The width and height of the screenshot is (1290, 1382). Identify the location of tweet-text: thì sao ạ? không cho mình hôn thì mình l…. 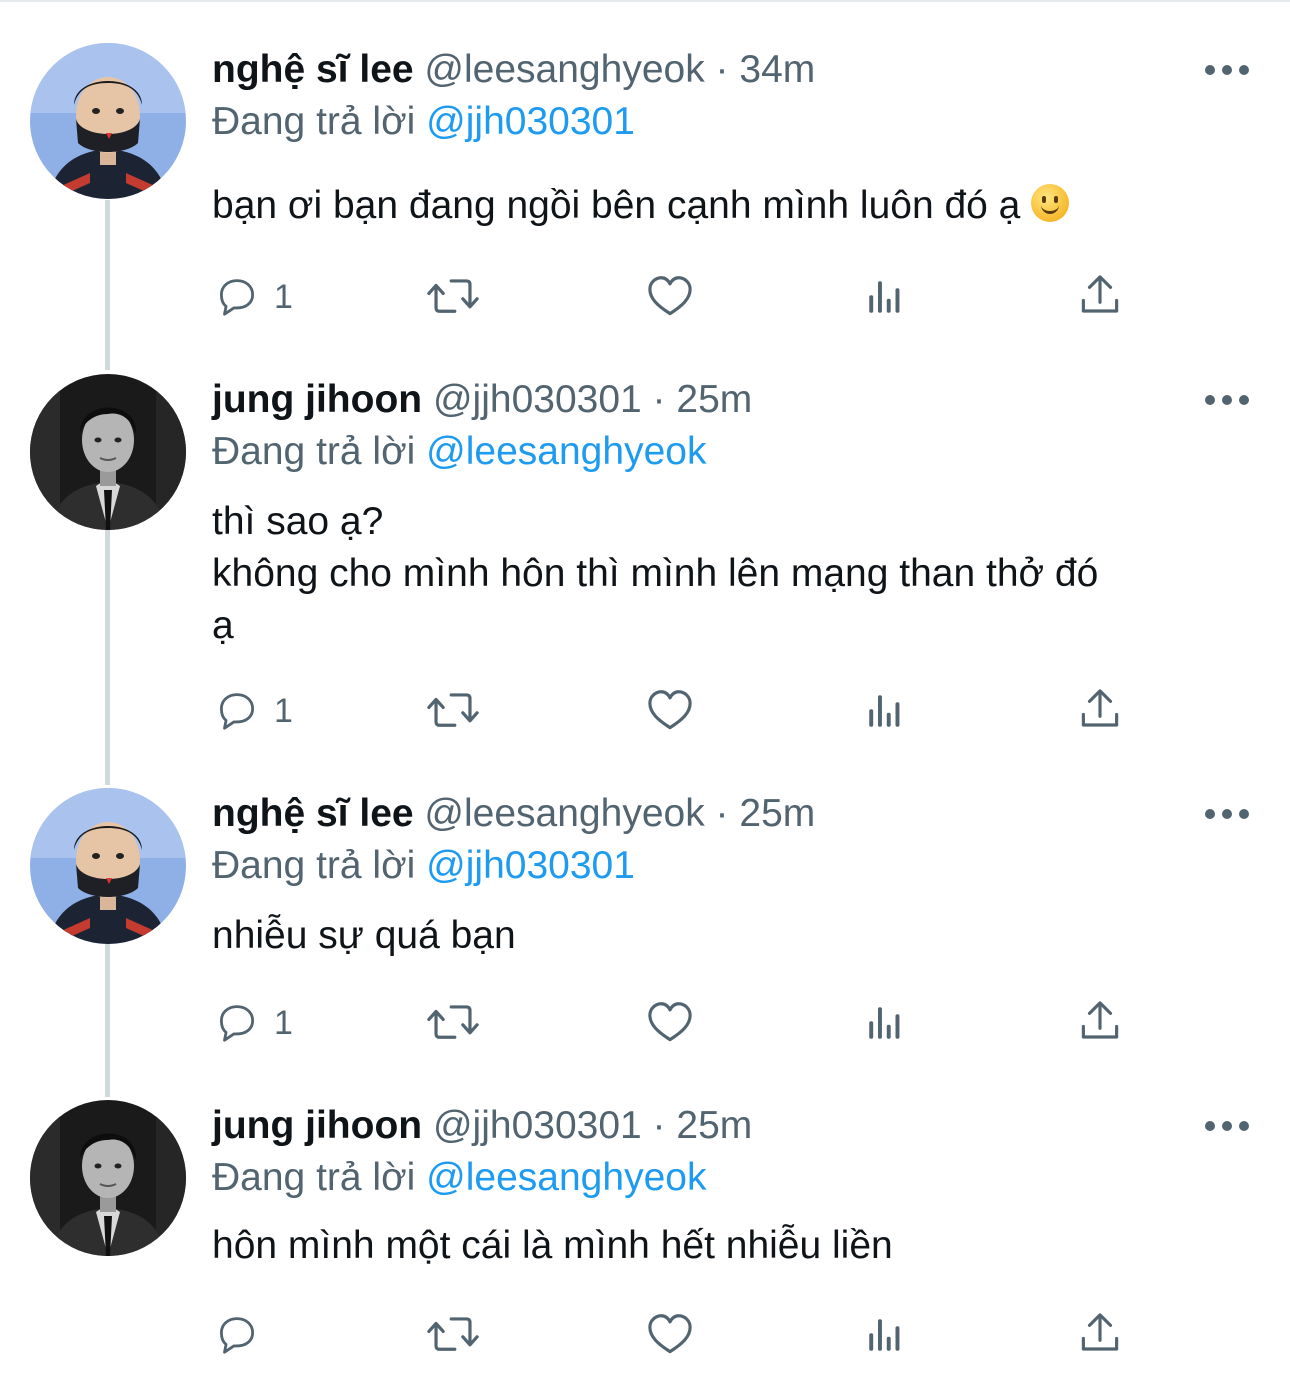
(655, 573).